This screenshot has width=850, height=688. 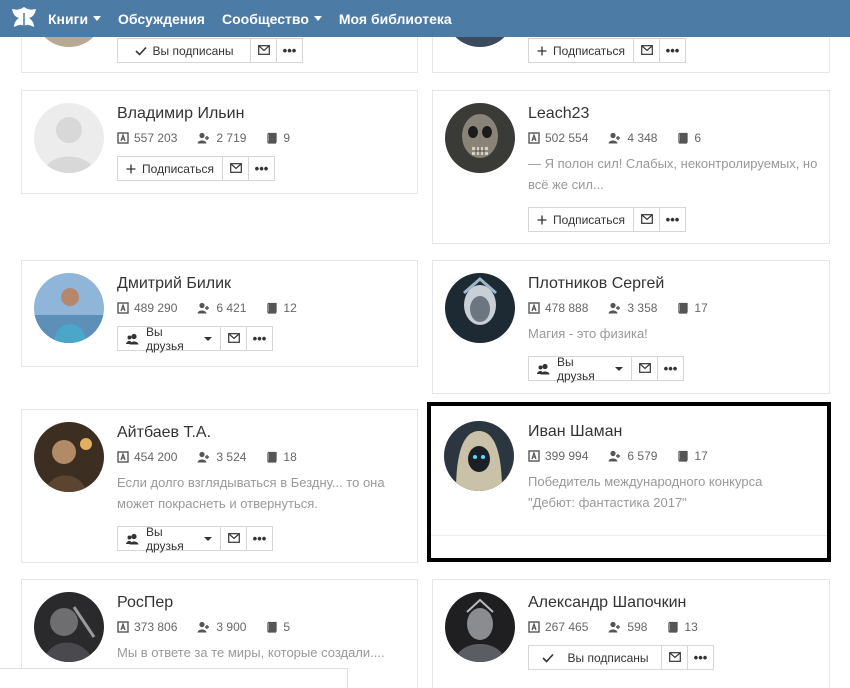 What do you see at coordinates (174, 678) in the screenshot?
I see `bottom-panel-edge` at bounding box center [174, 678].